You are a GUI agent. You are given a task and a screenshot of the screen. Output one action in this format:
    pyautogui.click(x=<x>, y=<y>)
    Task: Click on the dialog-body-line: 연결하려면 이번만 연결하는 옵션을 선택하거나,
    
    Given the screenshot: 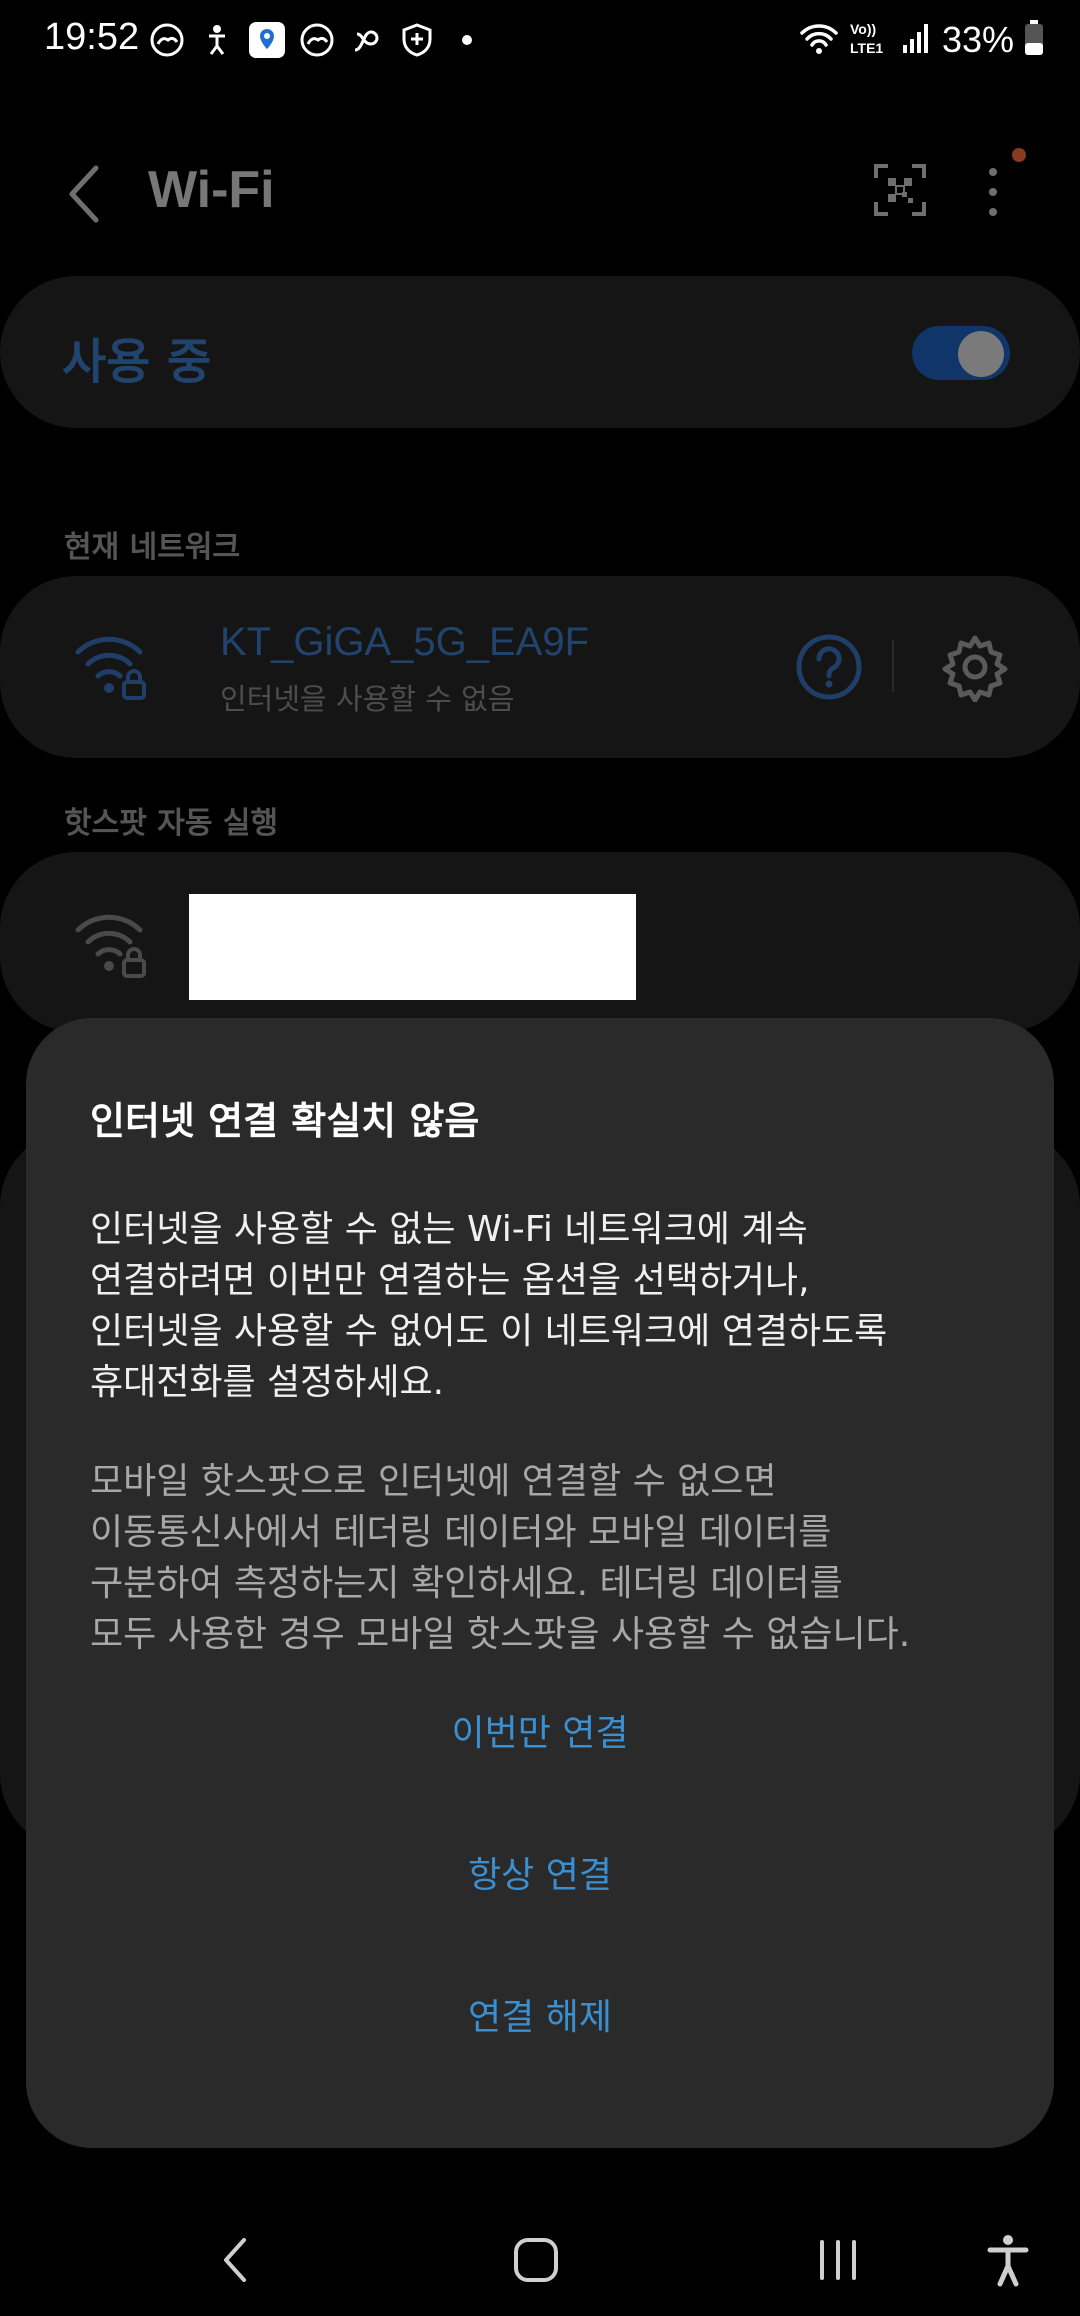 What is the action you would take?
    pyautogui.click(x=450, y=1280)
    